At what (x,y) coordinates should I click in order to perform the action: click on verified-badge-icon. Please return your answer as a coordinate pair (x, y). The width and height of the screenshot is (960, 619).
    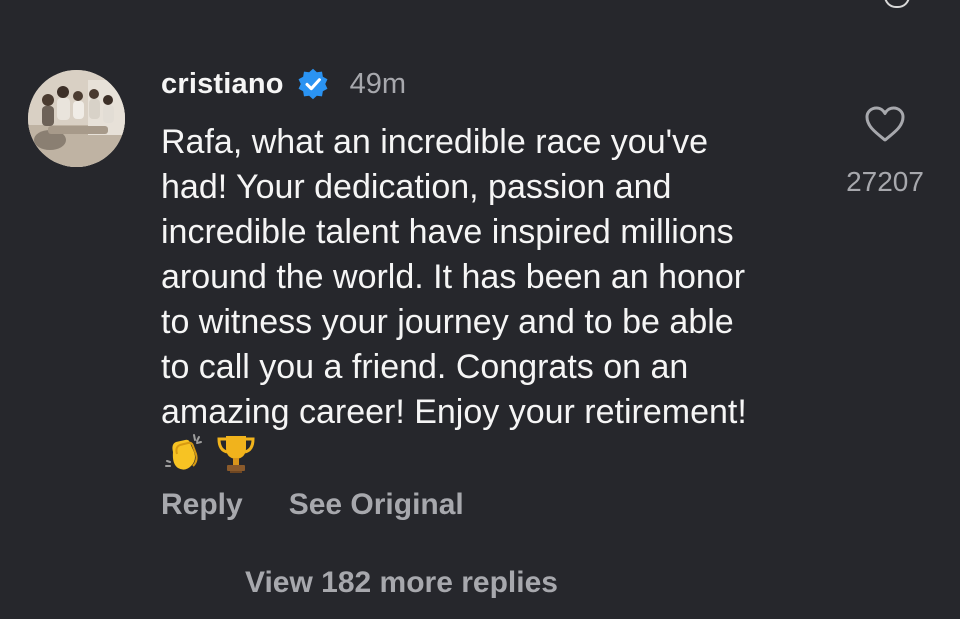
    Looking at the image, I should click on (313, 84).